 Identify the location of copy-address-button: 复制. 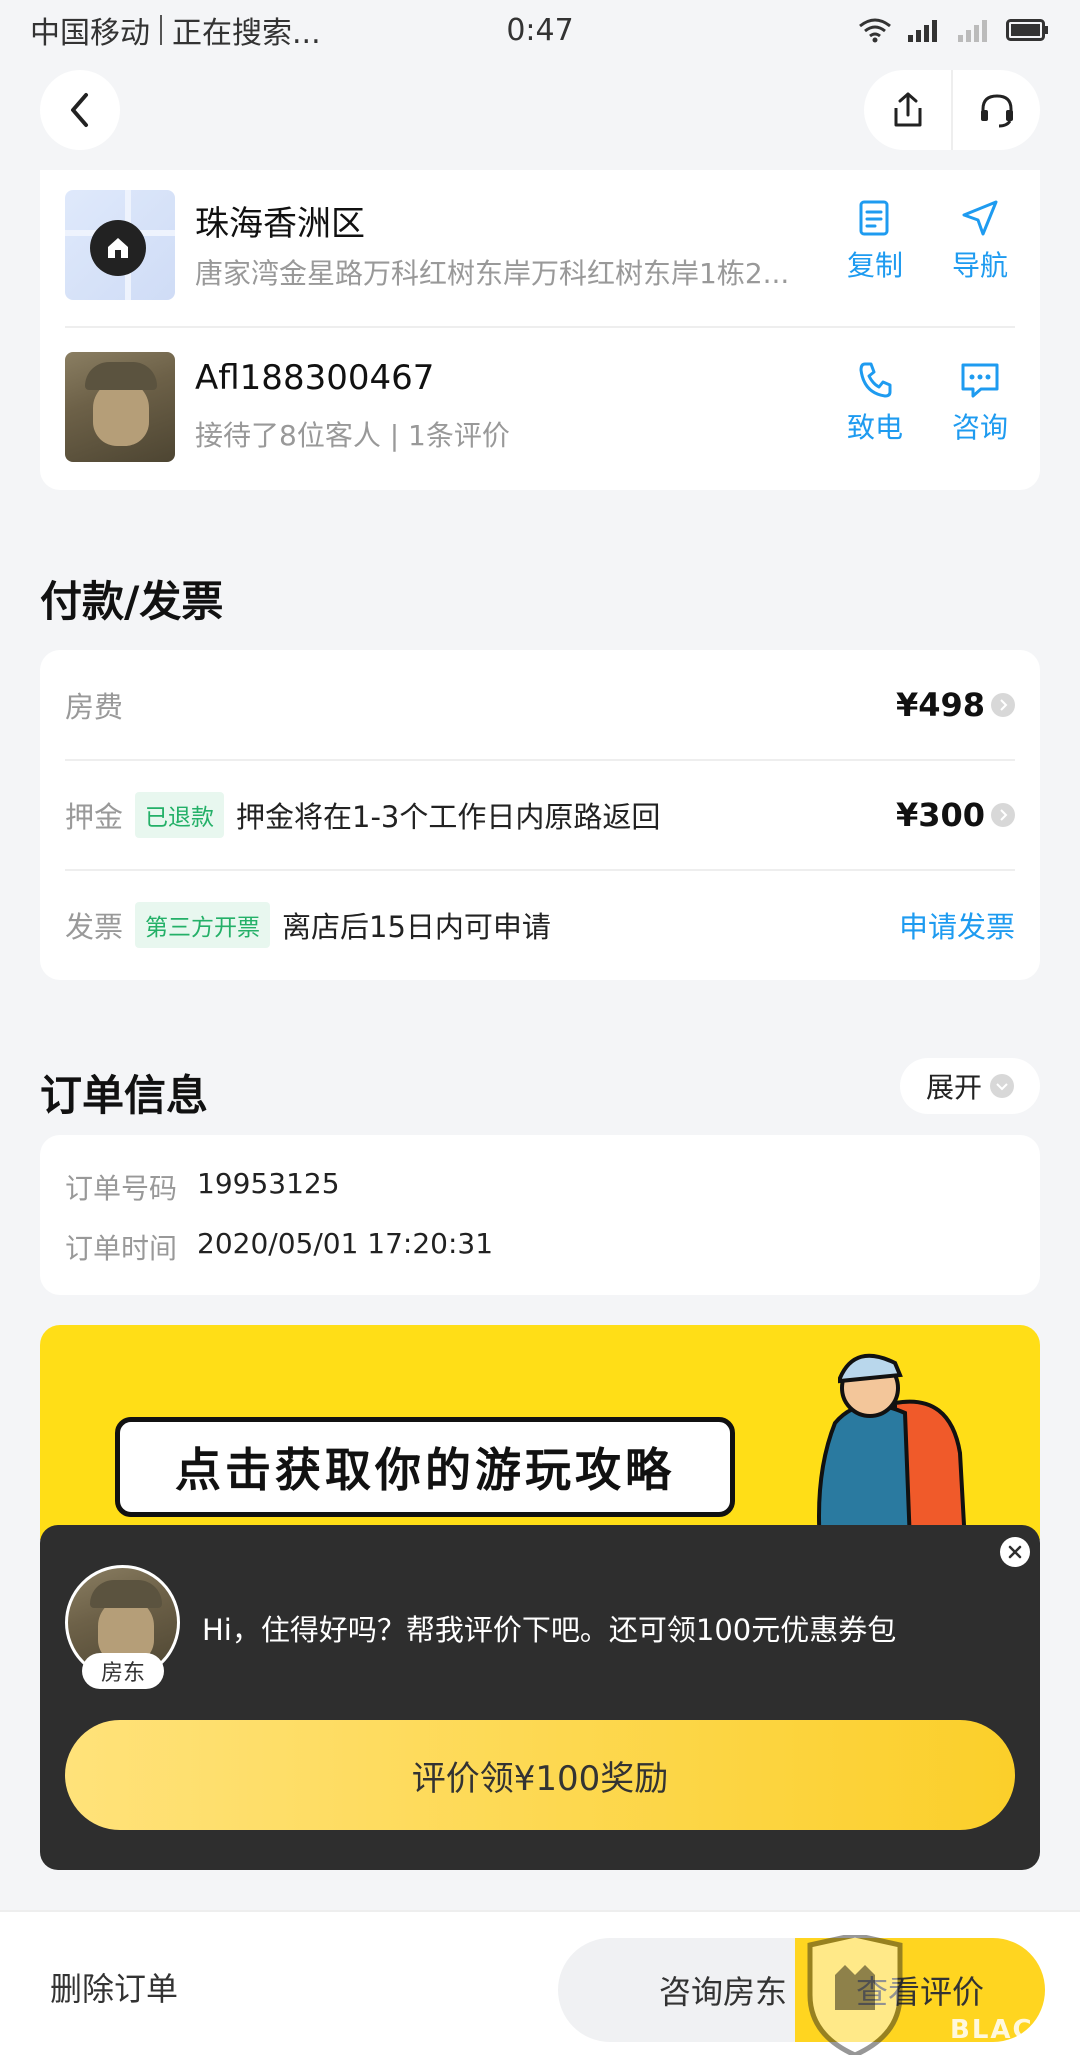
(875, 241).